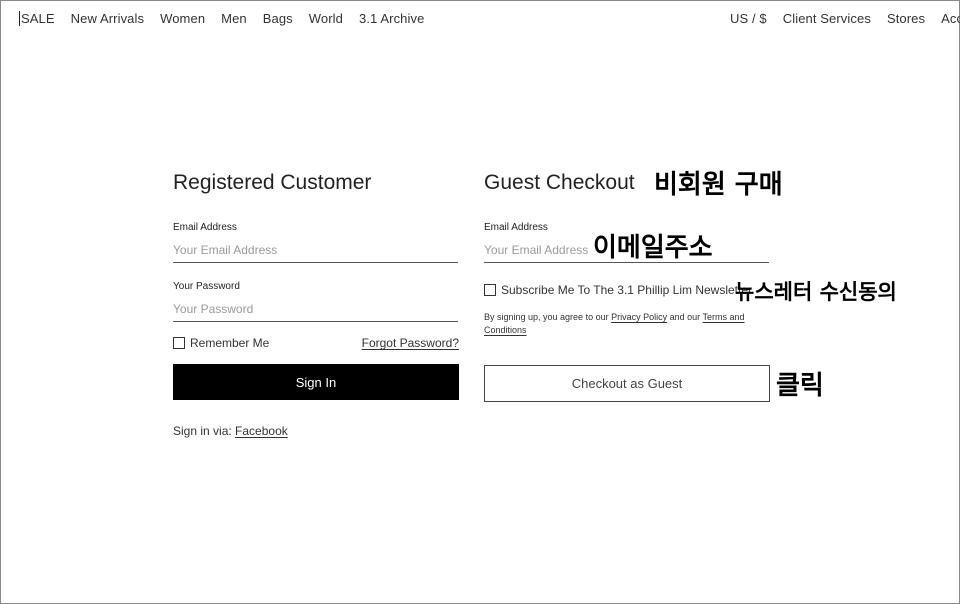 The height and width of the screenshot is (604, 960). Describe the element at coordinates (827, 18) in the screenshot. I see `nav-link-client-services: Client Services` at that location.